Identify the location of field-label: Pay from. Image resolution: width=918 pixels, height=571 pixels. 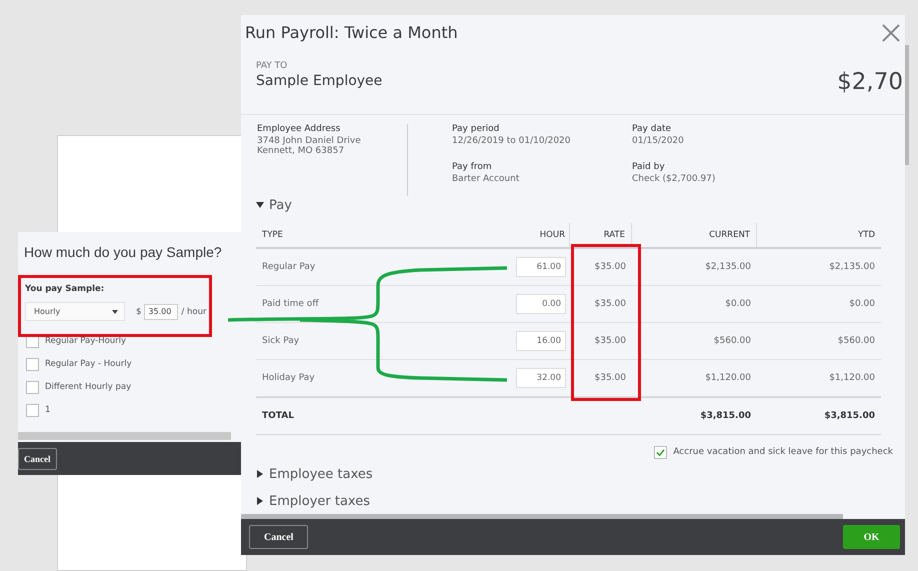
(472, 167).